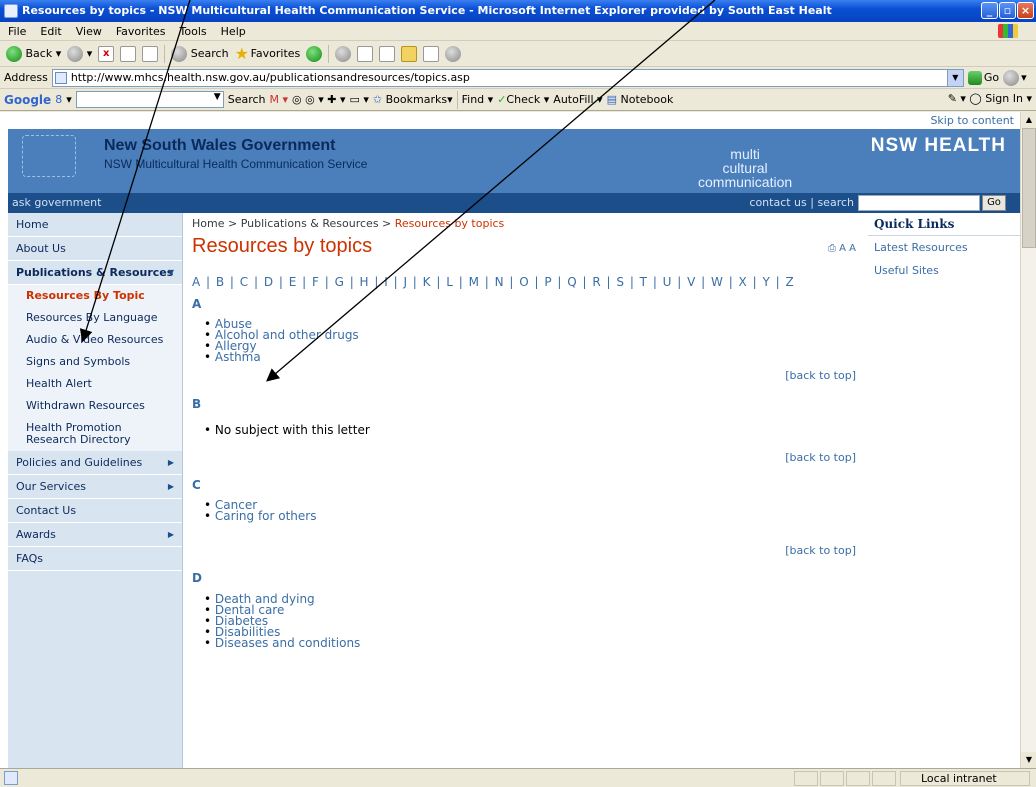  What do you see at coordinates (95, 487) in the screenshot?
I see `nav-services: Our Services ▶` at bounding box center [95, 487].